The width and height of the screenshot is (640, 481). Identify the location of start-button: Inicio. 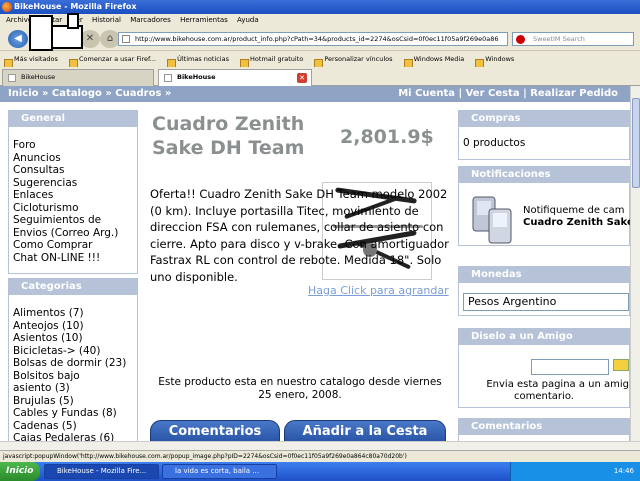
(20, 471).